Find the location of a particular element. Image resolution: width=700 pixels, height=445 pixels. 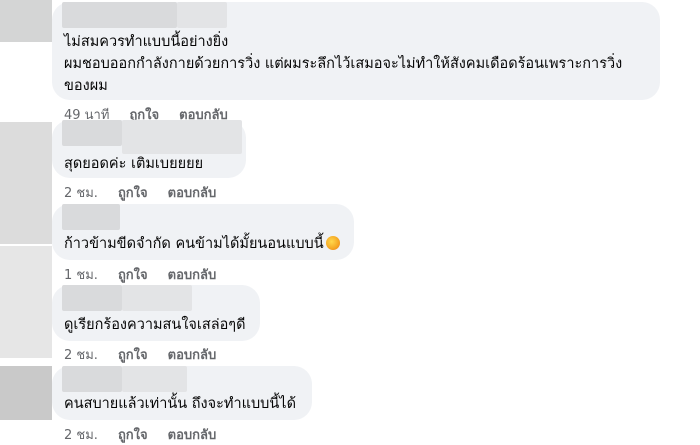

laughing-crying-emoji-icon is located at coordinates (332, 243).